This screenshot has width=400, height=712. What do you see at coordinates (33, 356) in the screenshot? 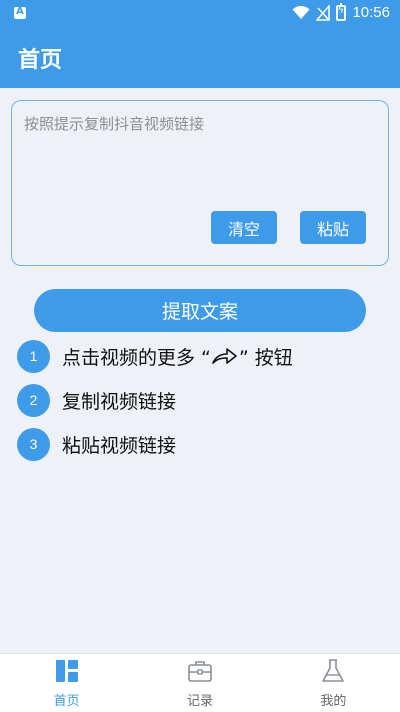
I see `step-number-badge: 1` at bounding box center [33, 356].